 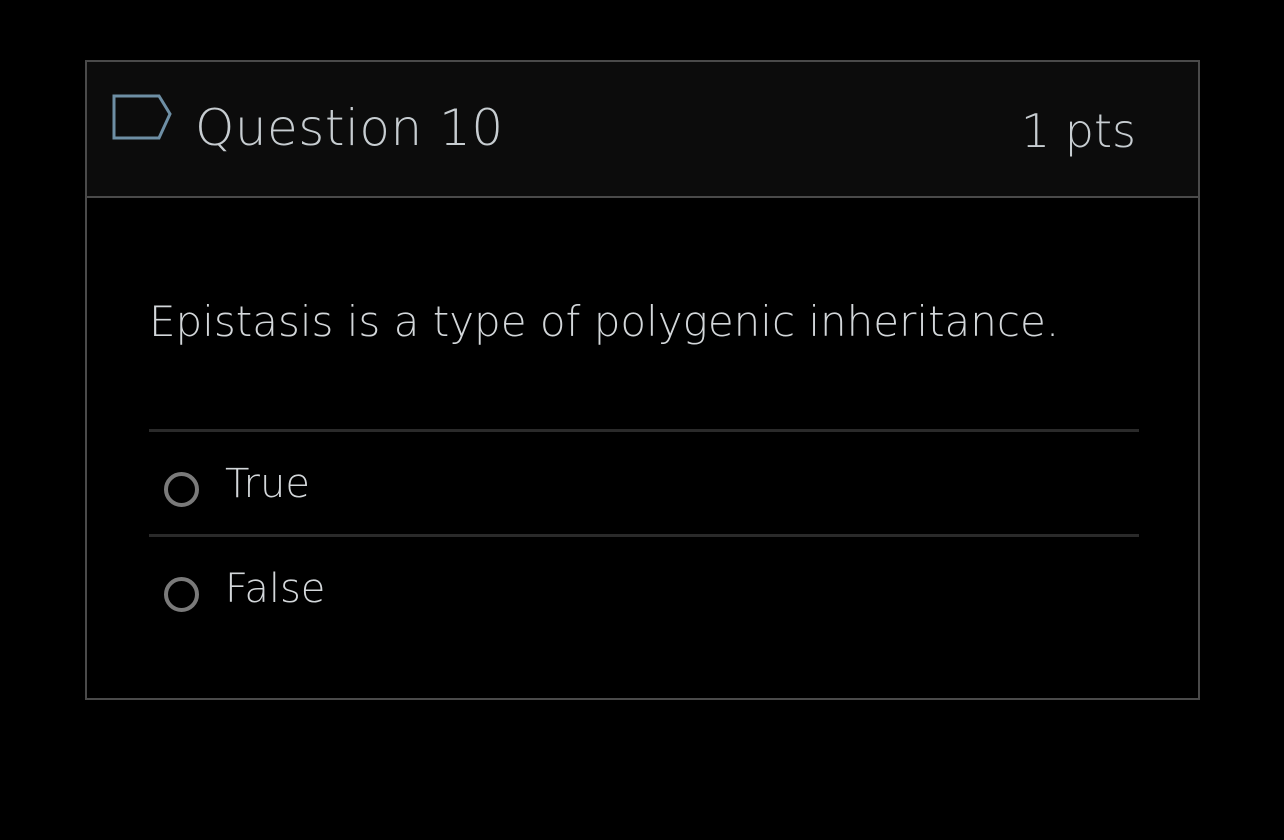 What do you see at coordinates (275, 589) in the screenshot?
I see `answer-label-false: False` at bounding box center [275, 589].